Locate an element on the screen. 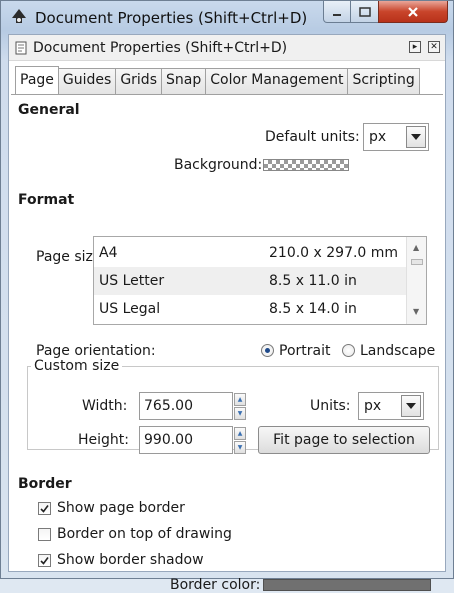 This screenshot has height=593, width=454. border-color-label: Border color: is located at coordinates (215, 585).